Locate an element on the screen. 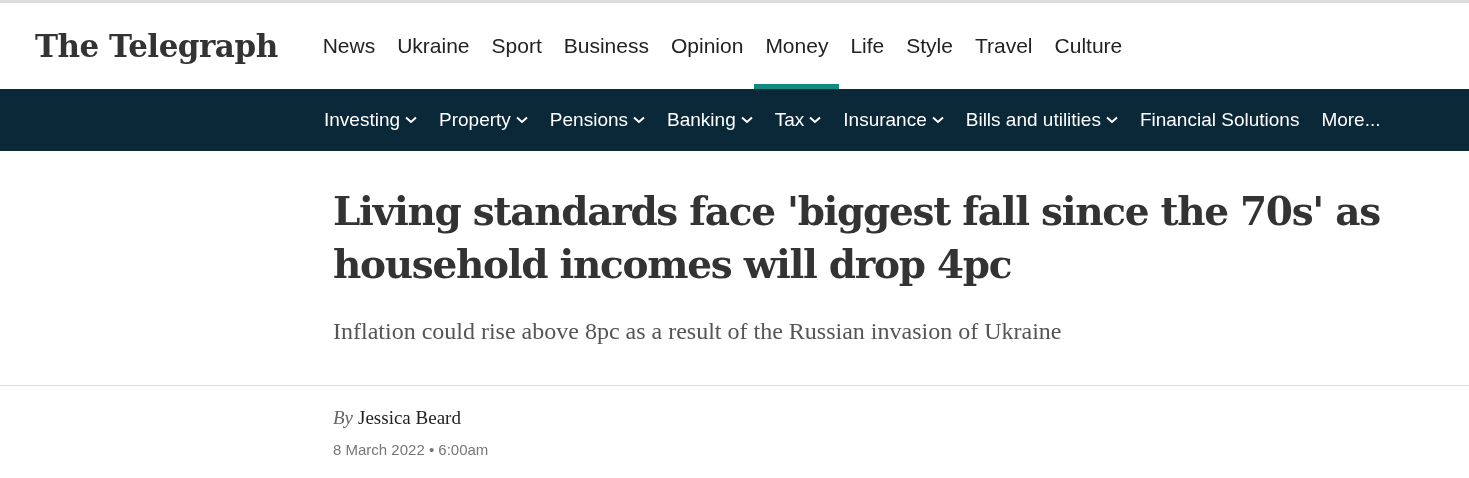  section-link: Pensions is located at coordinates (597, 120).